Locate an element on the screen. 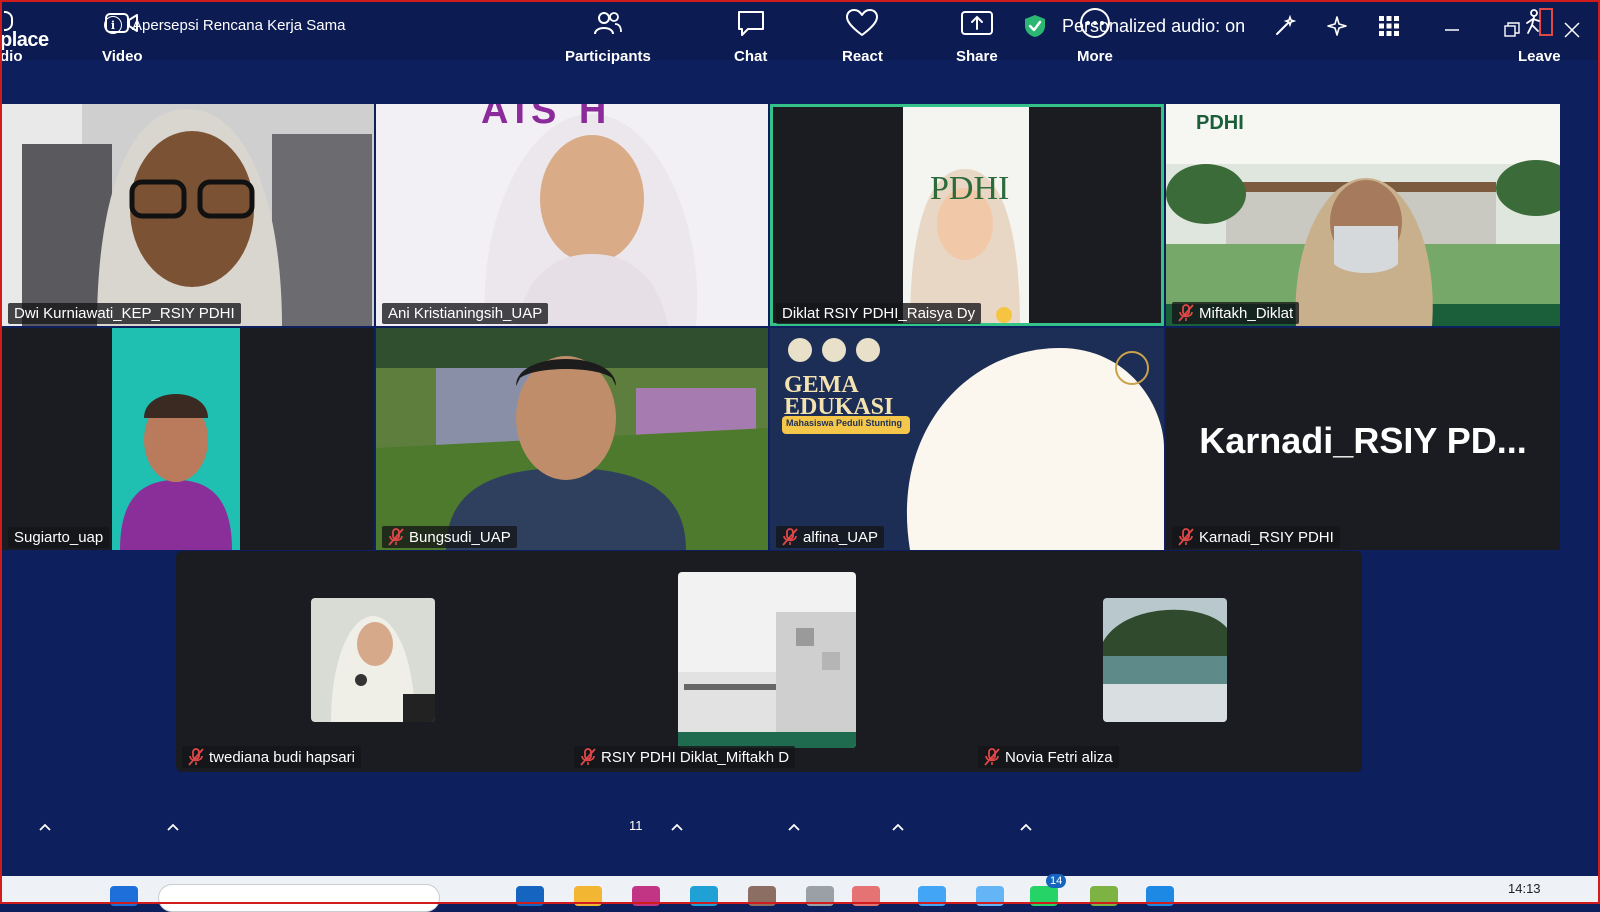  video-tile: Sugiarto_uap is located at coordinates (188, 439).